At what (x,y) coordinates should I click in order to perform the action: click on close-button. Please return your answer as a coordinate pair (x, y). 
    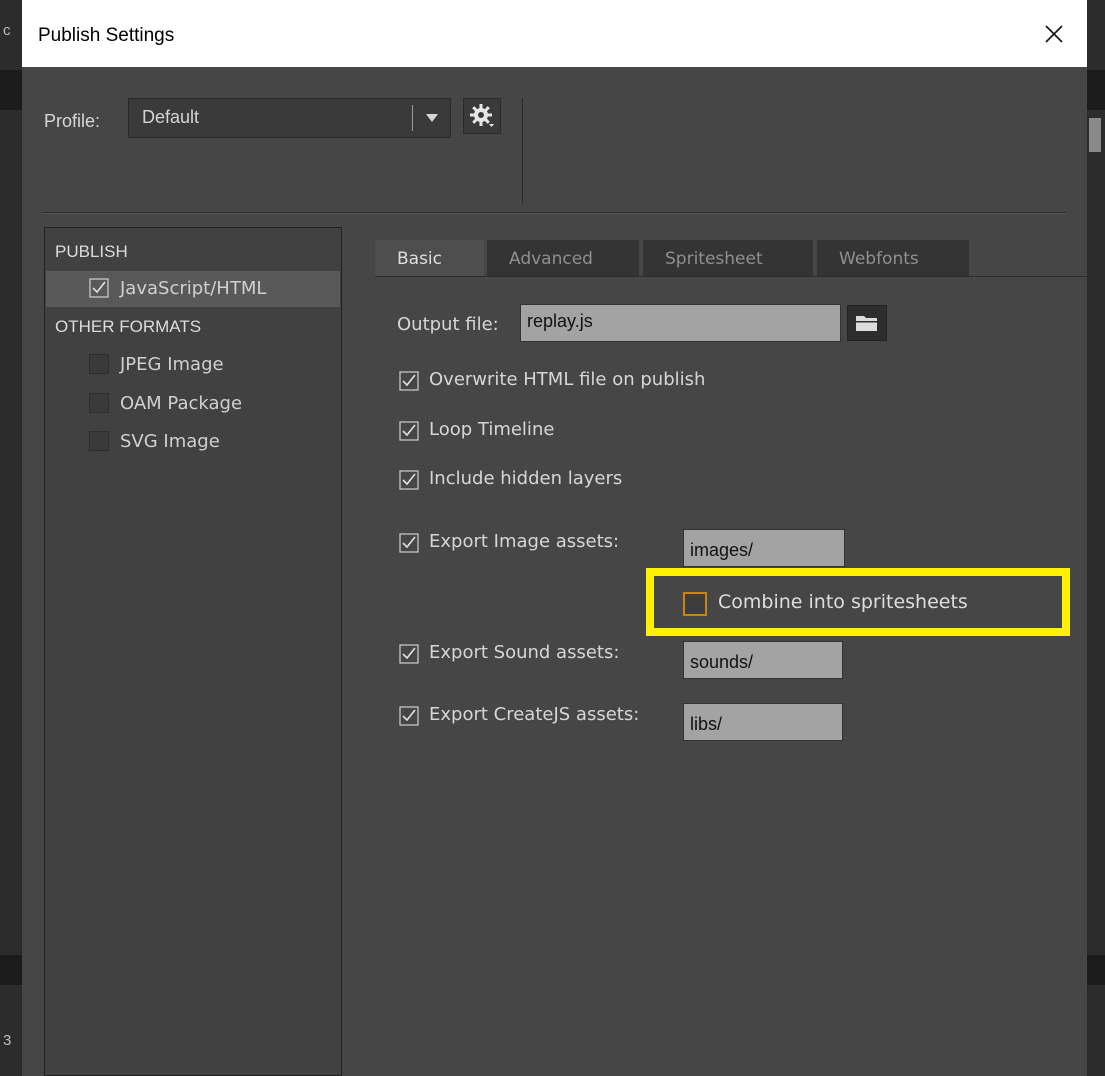
    Looking at the image, I should click on (1054, 34).